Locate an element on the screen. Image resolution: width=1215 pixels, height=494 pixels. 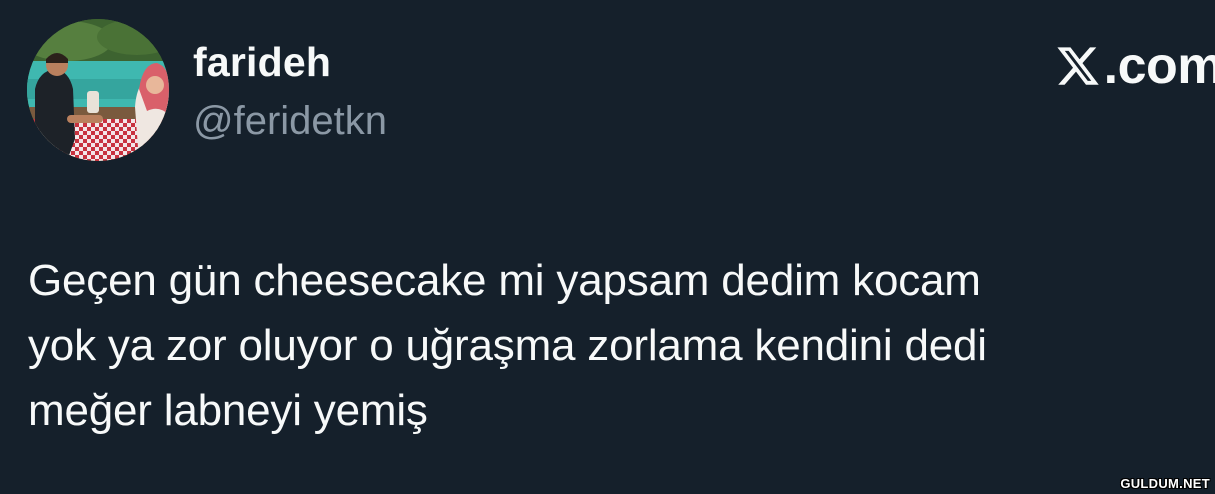
display-name: farideh is located at coordinates (262, 62).